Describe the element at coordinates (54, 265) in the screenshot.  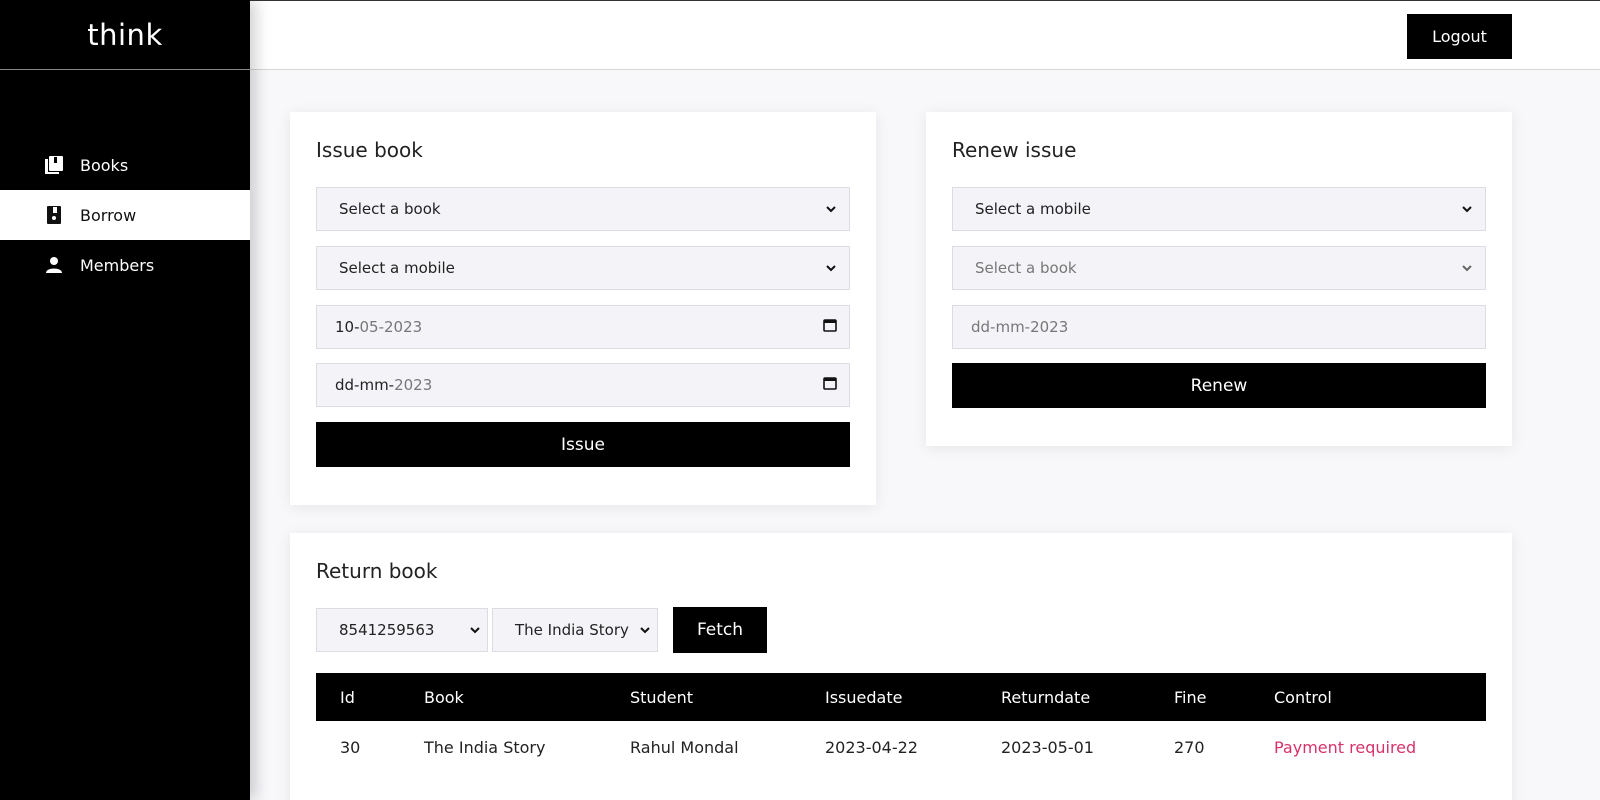
I see `person-icon` at that location.